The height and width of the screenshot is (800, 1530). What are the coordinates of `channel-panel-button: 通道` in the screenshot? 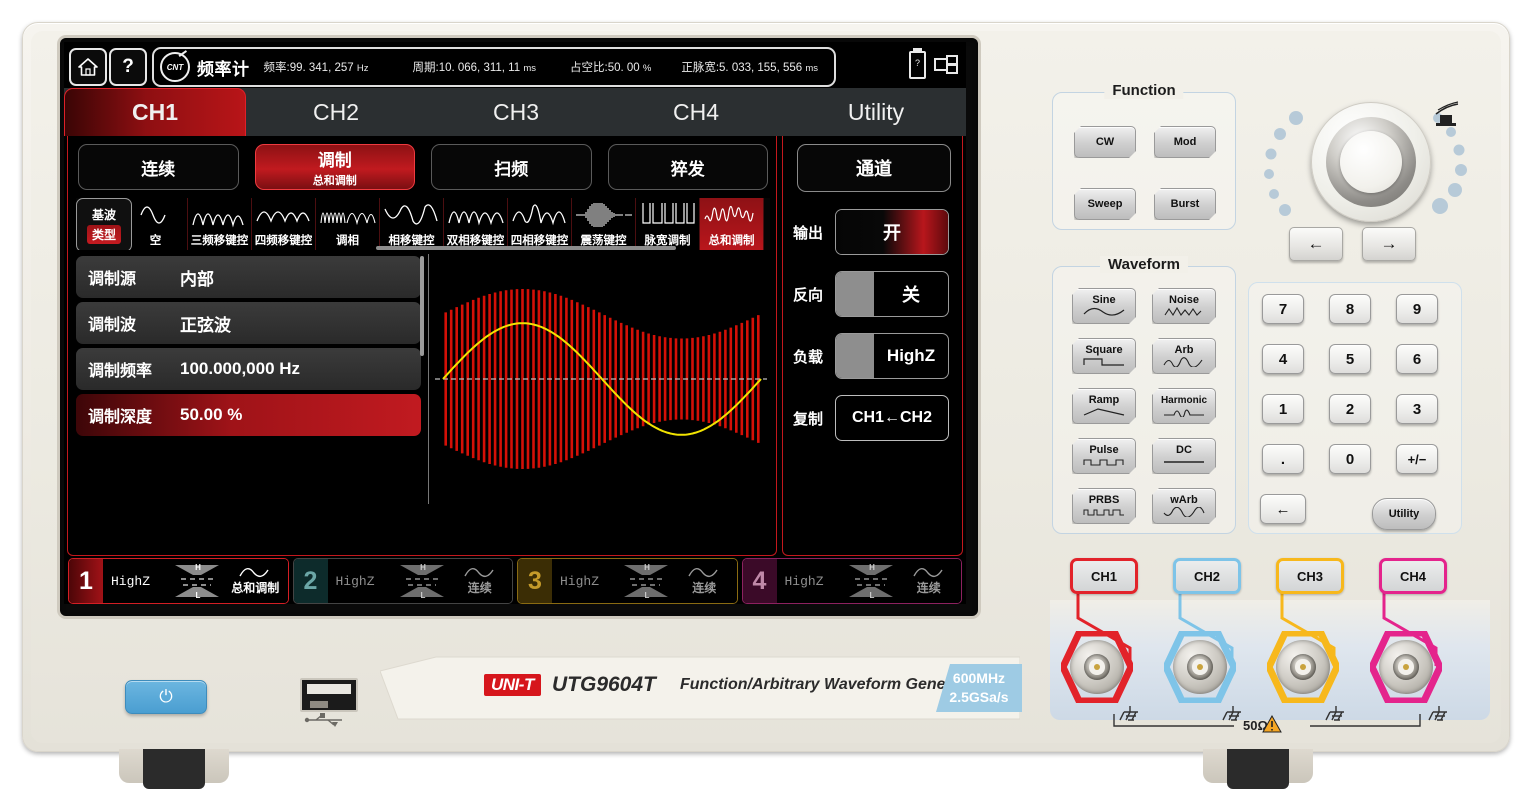 It's located at (874, 168).